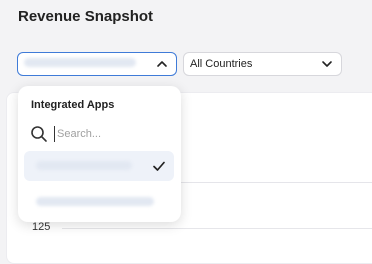 The height and width of the screenshot is (264, 372). I want to click on blurred-app-name, so click(80, 62).